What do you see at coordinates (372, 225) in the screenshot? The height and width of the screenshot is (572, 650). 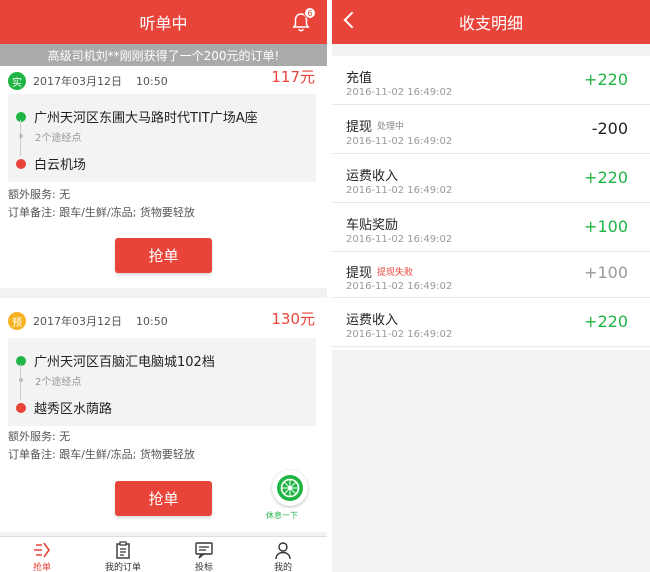 I see `transaction-title: 车贴奖励` at bounding box center [372, 225].